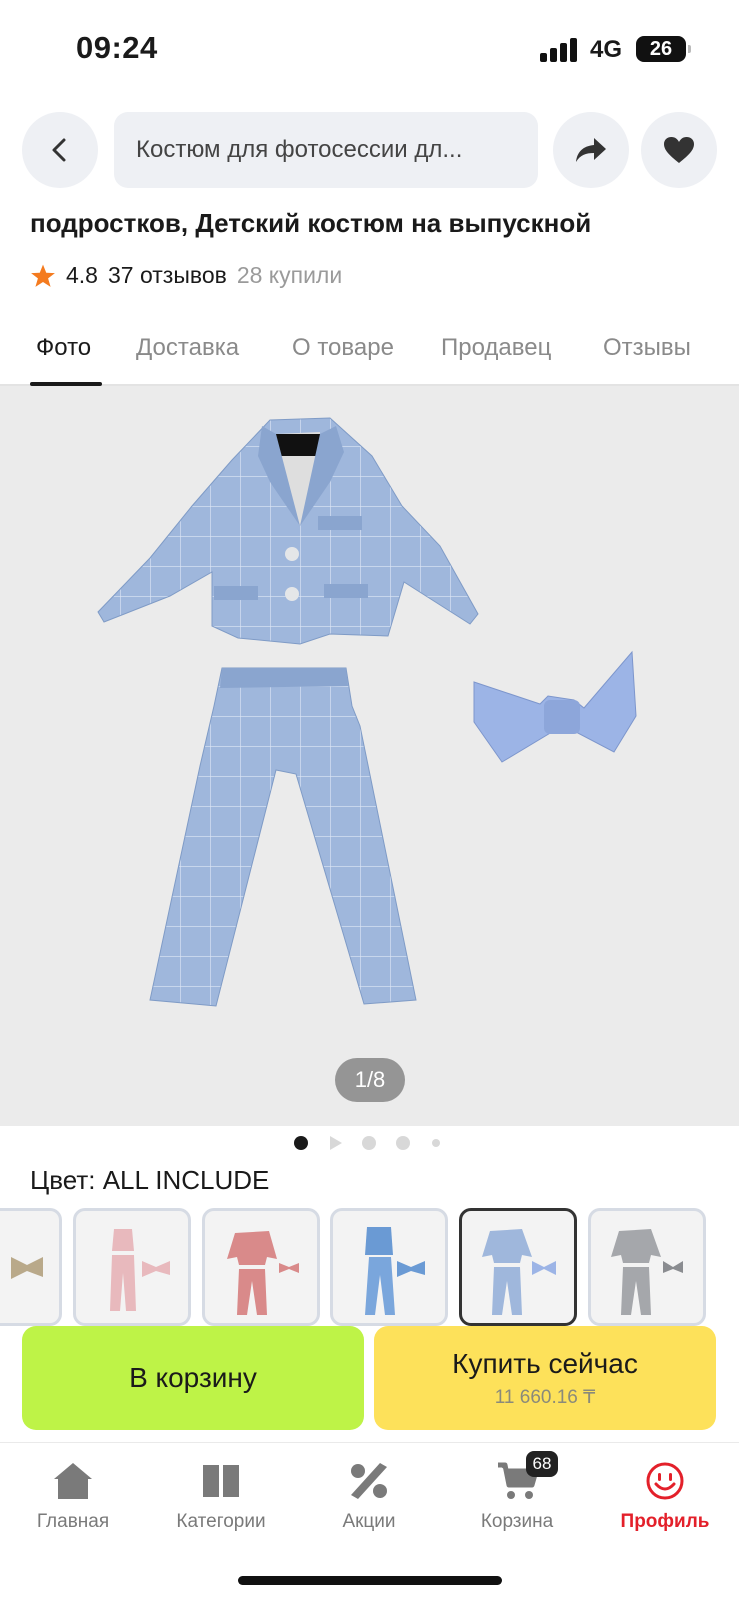 This screenshot has height=1600, width=739. I want to click on star-icon, so click(43, 275).